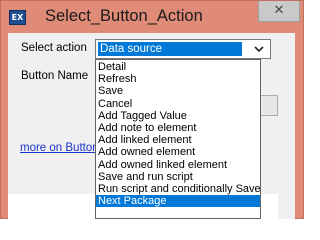 This screenshot has height=240, width=320. I want to click on dropdown-option: Next Package, so click(178, 201).